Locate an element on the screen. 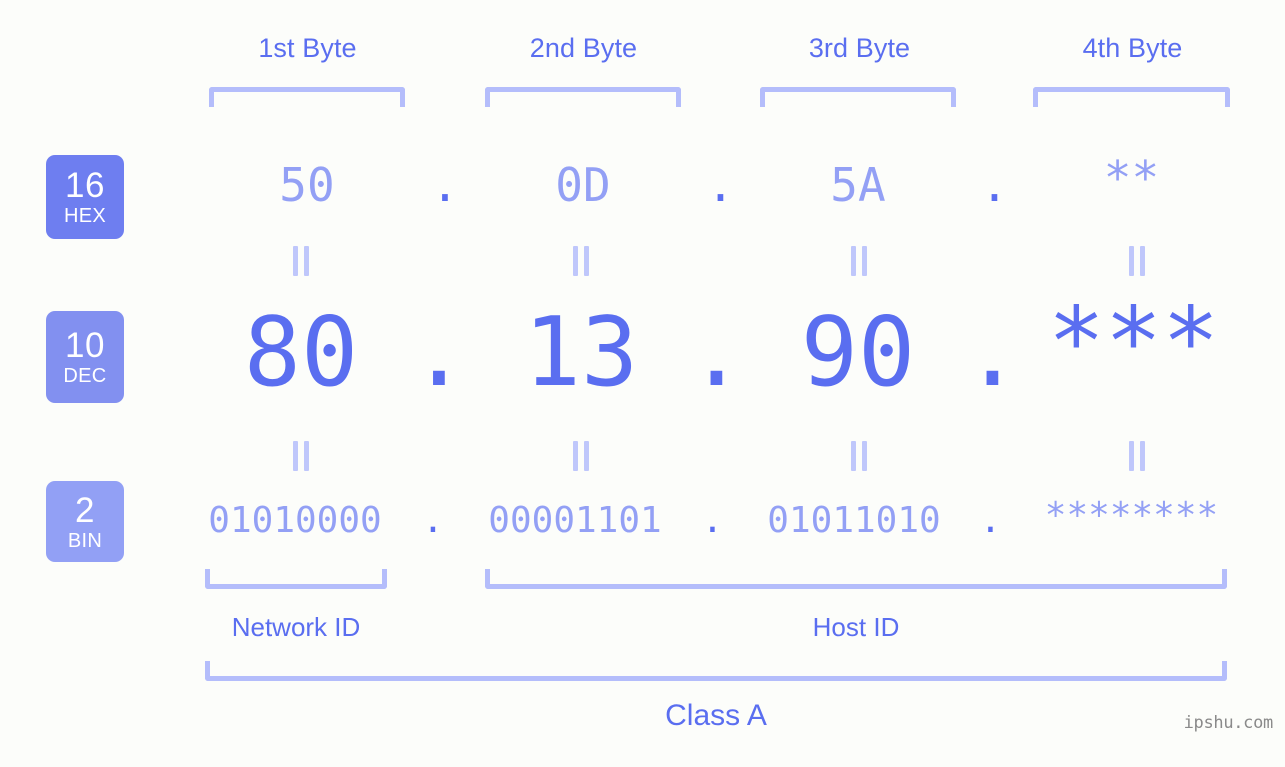 The image size is (1285, 767). bin-byte-3: 01011010 is located at coordinates (854, 520).